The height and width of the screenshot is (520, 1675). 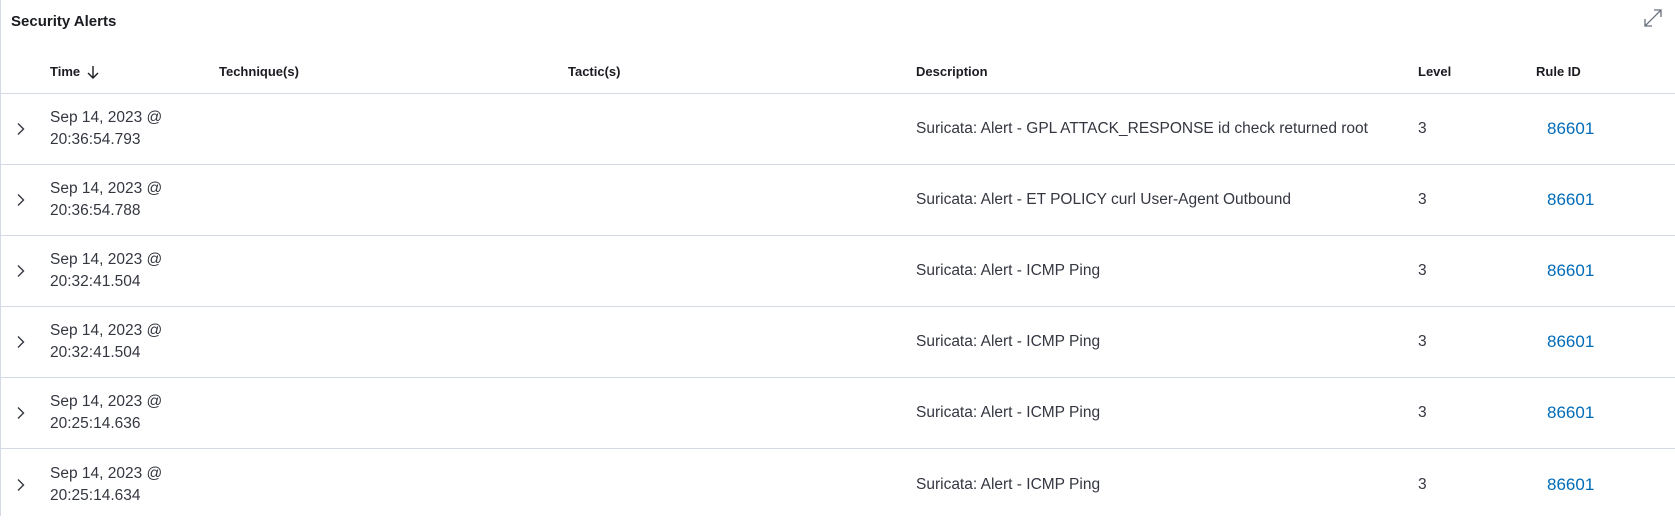 What do you see at coordinates (93, 72) in the screenshot?
I see `arrow-down-icon` at bounding box center [93, 72].